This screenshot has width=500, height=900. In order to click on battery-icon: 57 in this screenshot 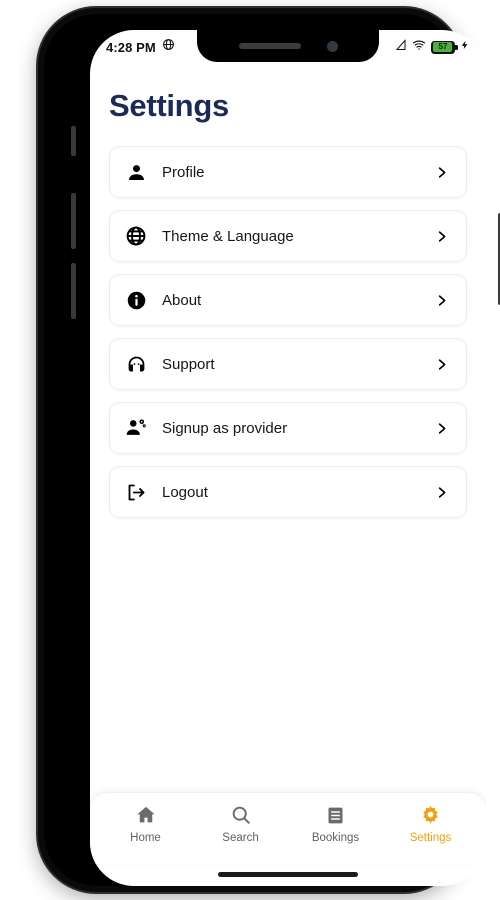, I will do `click(444, 47)`.